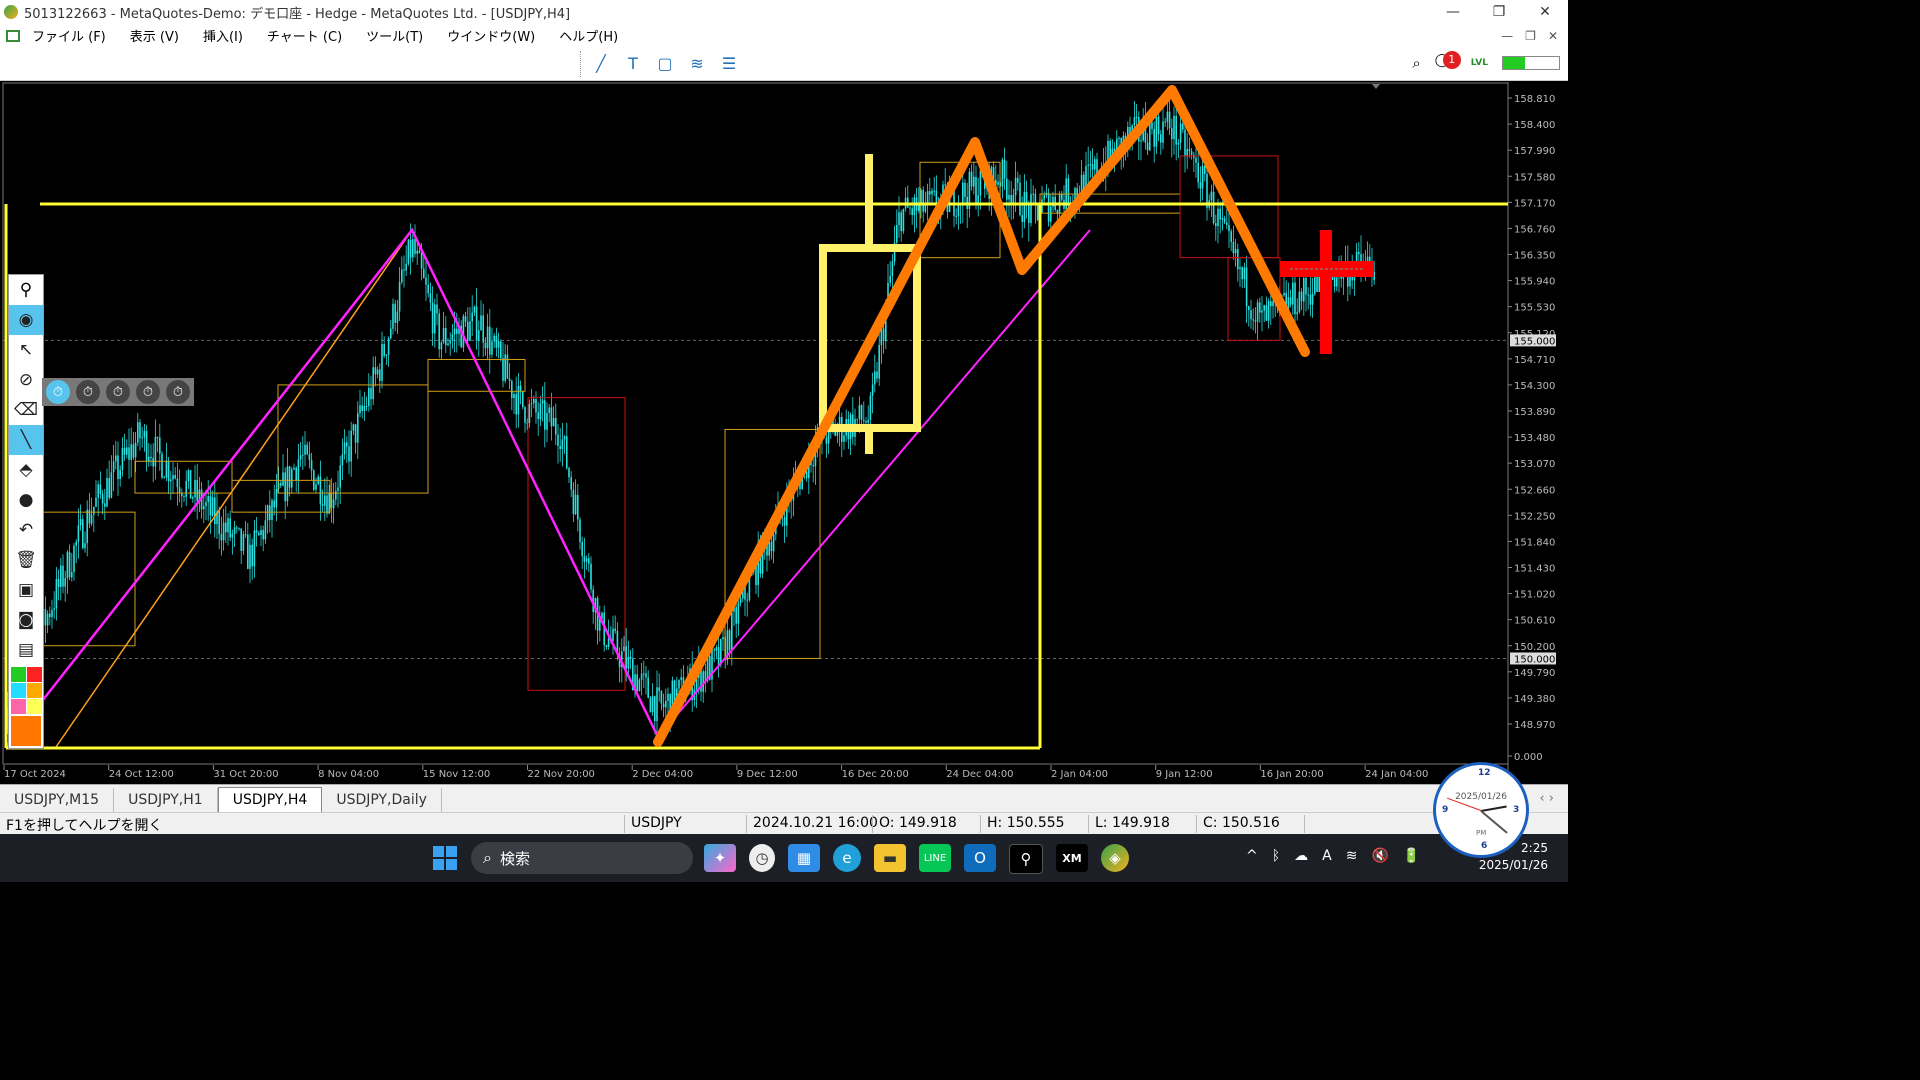  What do you see at coordinates (980, 858) in the screenshot?
I see `outlook-icon: O` at bounding box center [980, 858].